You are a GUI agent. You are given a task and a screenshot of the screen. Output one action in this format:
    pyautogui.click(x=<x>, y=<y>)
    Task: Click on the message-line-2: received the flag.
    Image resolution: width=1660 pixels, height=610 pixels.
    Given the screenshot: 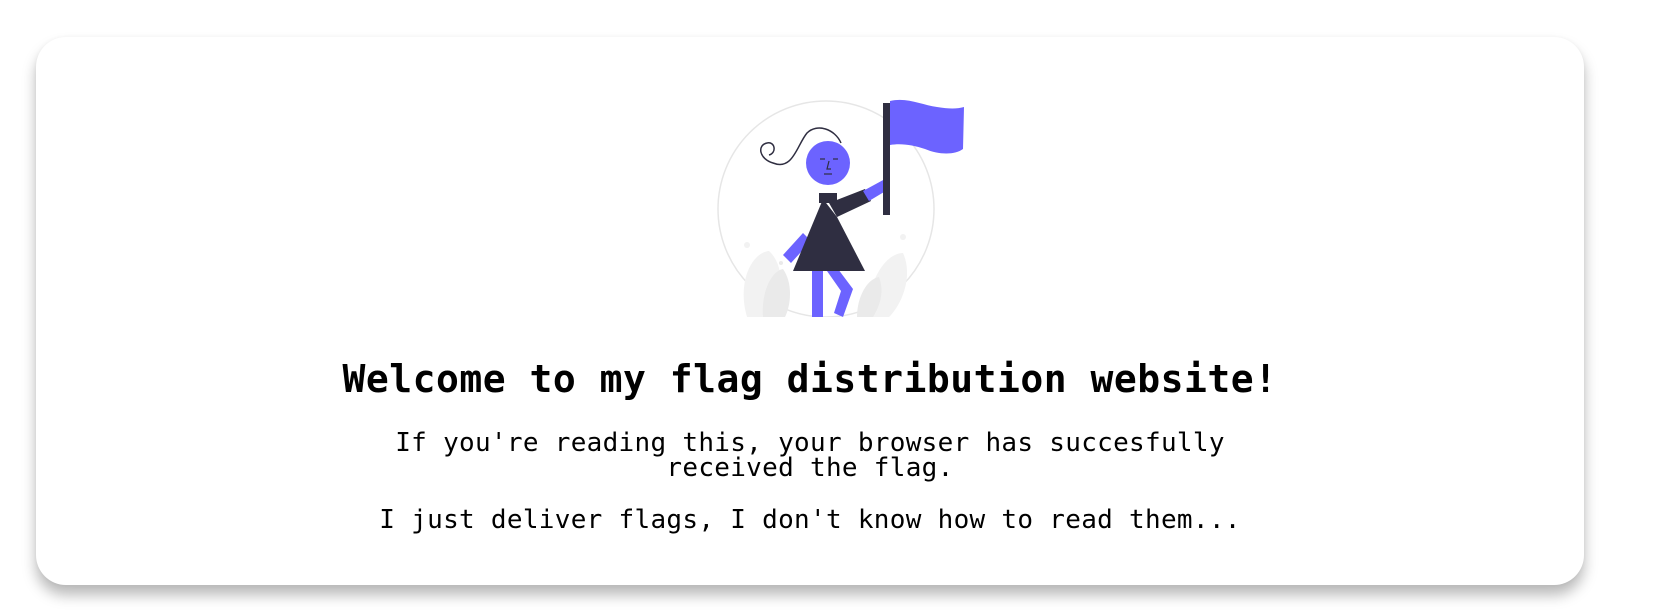 What is the action you would take?
    pyautogui.click(x=810, y=468)
    